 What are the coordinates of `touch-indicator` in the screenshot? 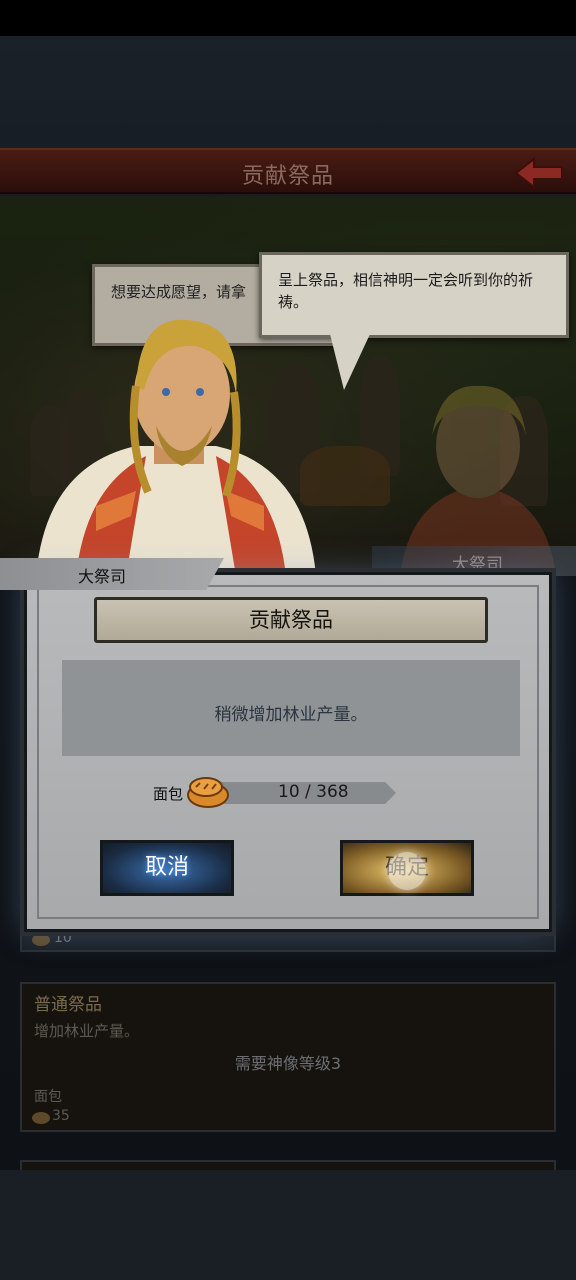 It's located at (407, 871).